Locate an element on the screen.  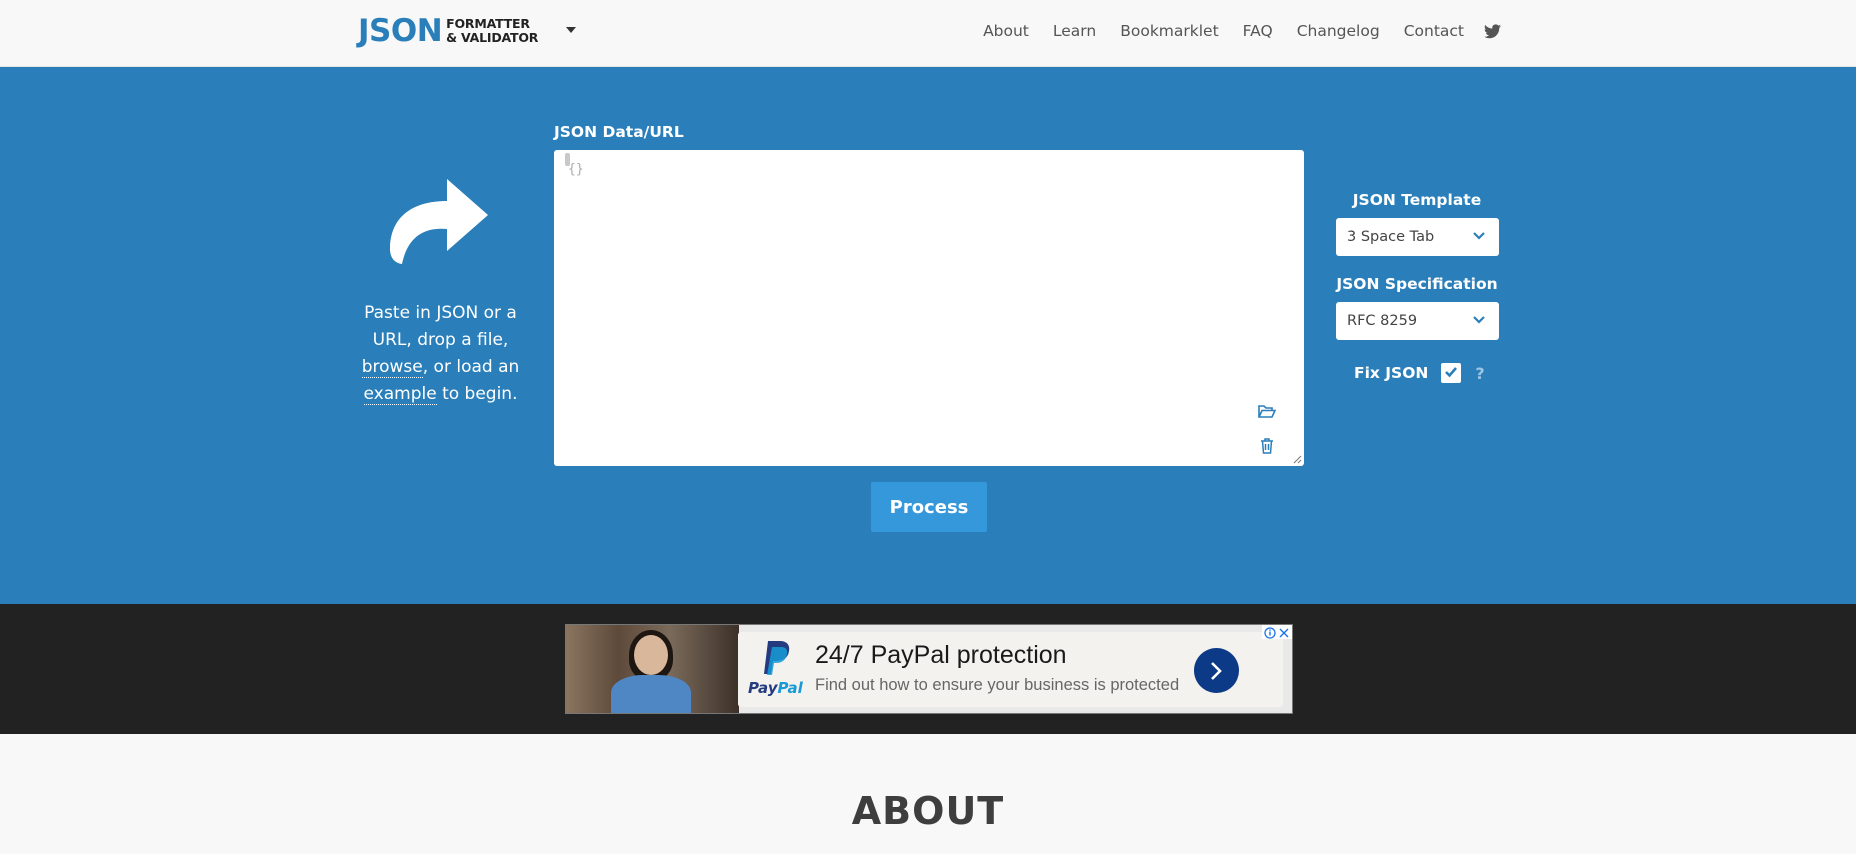
caret-down-icon is located at coordinates (571, 30).